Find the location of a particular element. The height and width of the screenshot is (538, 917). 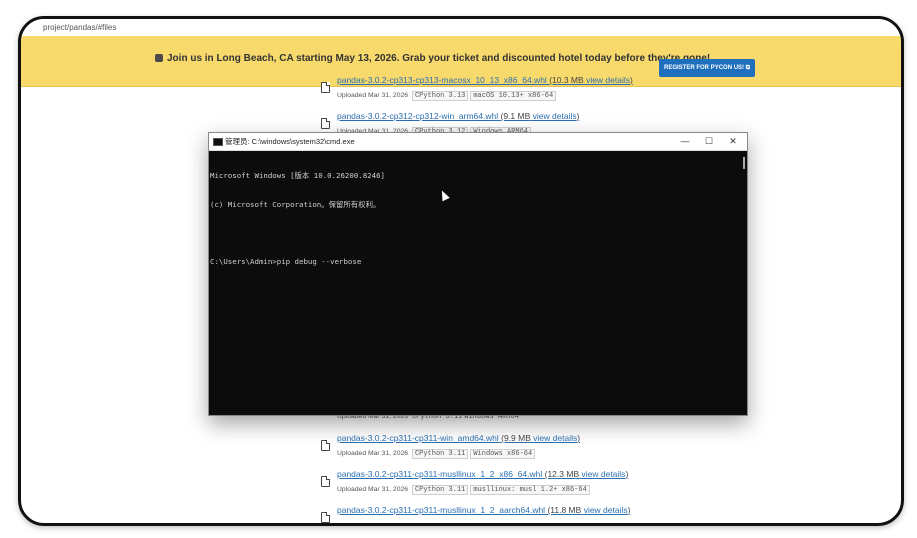

platform-tag: musllinux: musl 1.2+ x86-64 is located at coordinates (530, 490).